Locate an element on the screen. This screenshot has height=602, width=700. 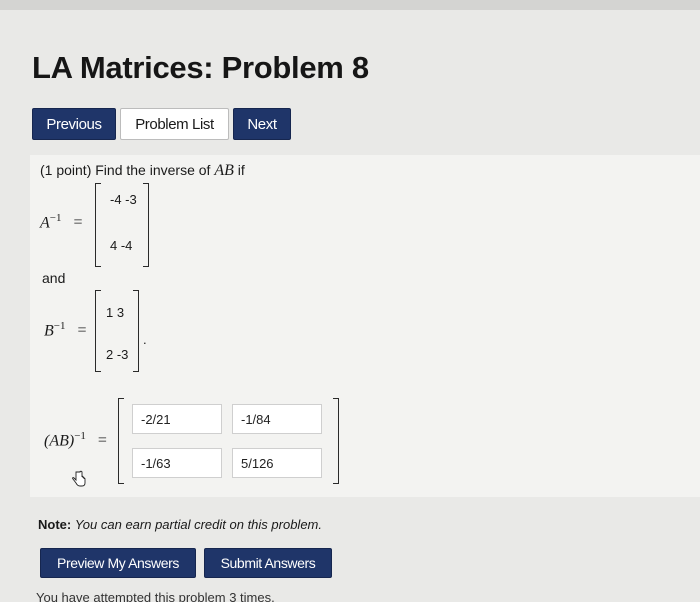
a-exp: −1 is located at coordinates (55, 218).